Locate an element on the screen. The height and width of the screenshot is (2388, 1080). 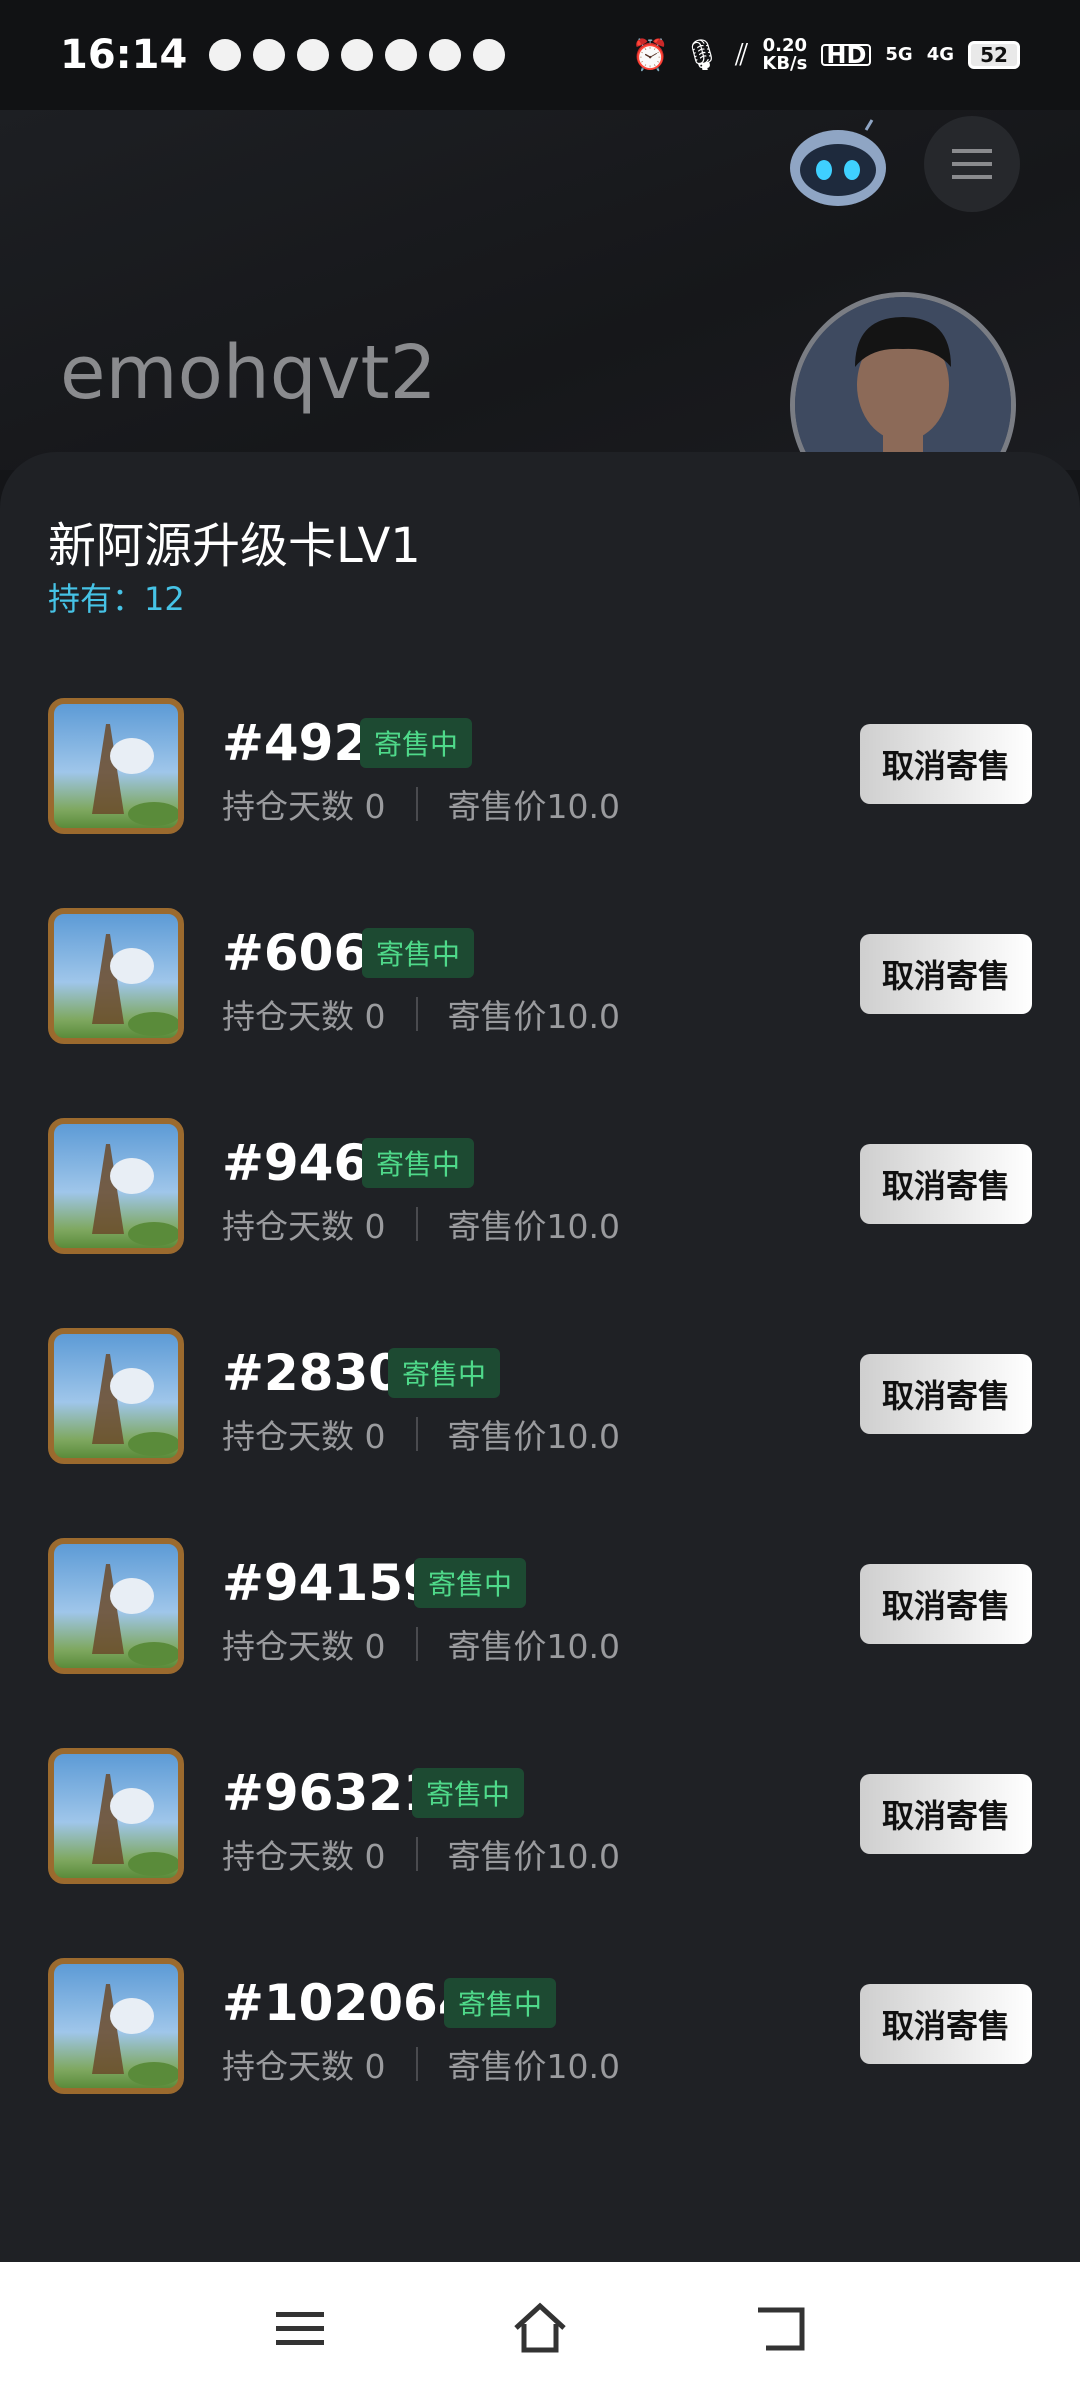
message-icon is located at coordinates (269, 55).